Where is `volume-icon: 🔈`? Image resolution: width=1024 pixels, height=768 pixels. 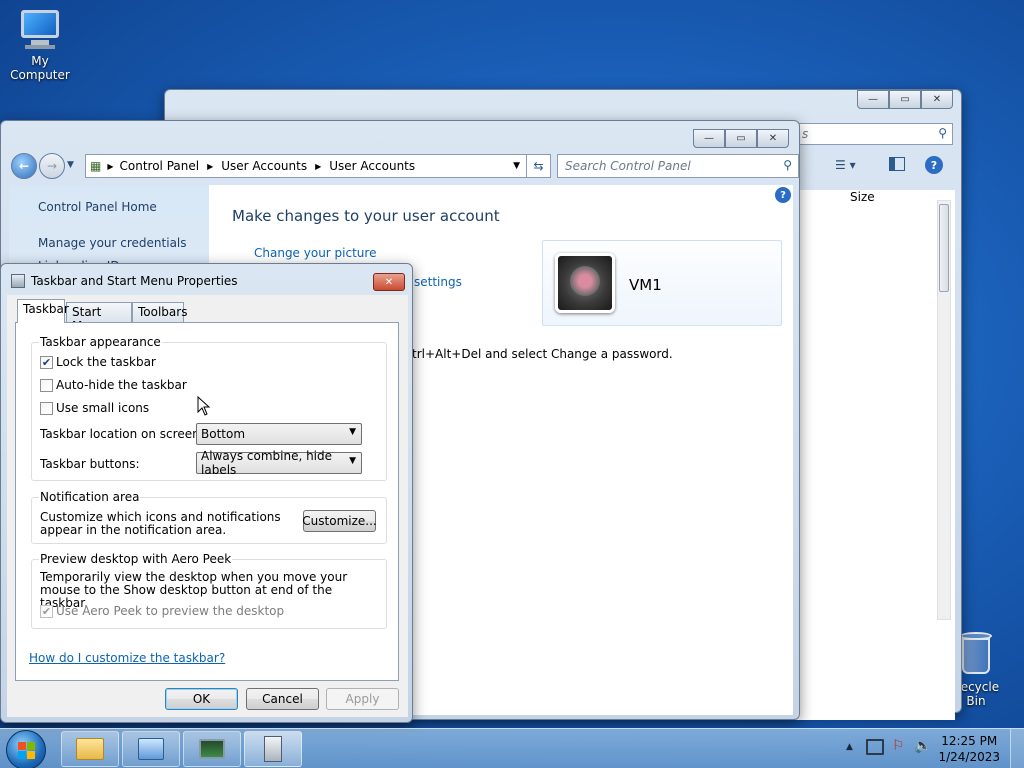 volume-icon: 🔈 is located at coordinates (922, 746).